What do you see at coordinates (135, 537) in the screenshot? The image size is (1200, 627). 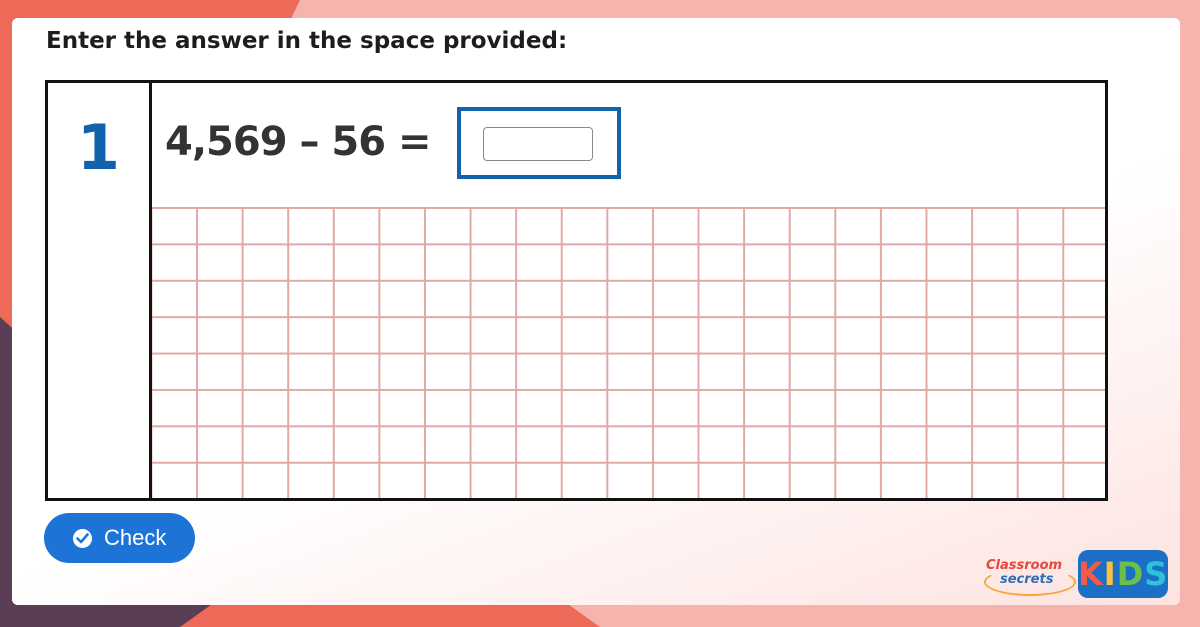 I see `check-button-label: Check` at bounding box center [135, 537].